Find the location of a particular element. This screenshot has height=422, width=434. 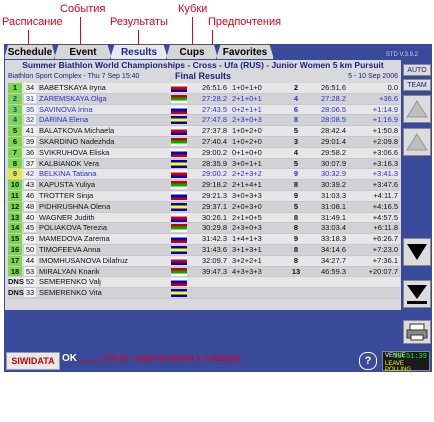

shoot-rank-cell: 8 is located at coordinates (296, 260).